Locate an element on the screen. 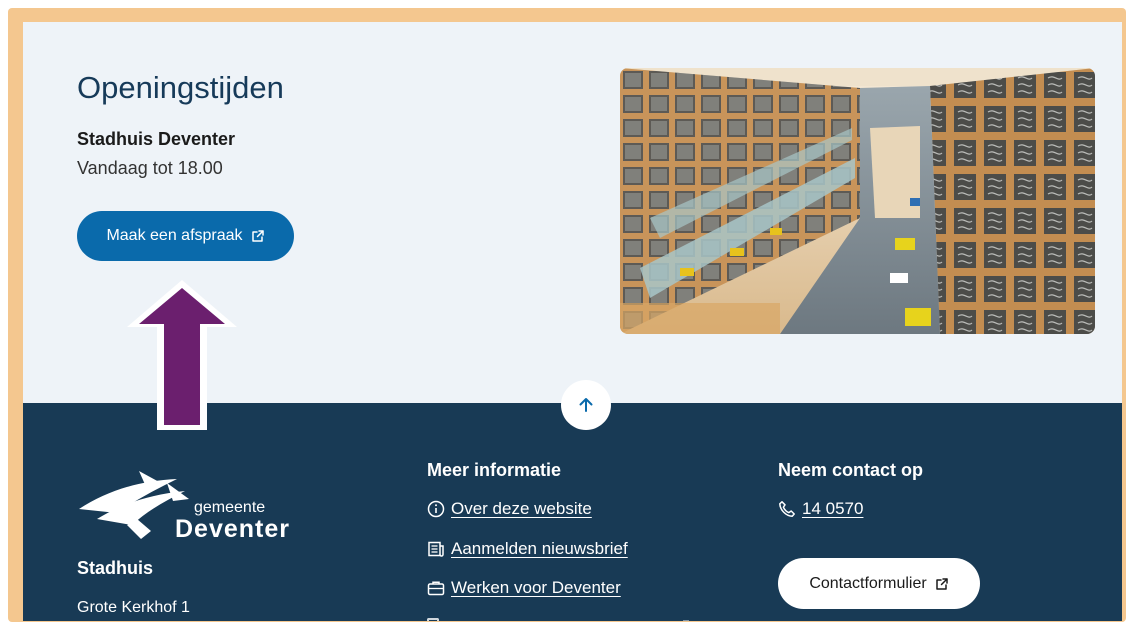  link-newsletter-signup: Aanmelden nieuwsbrief is located at coordinates (527, 549).